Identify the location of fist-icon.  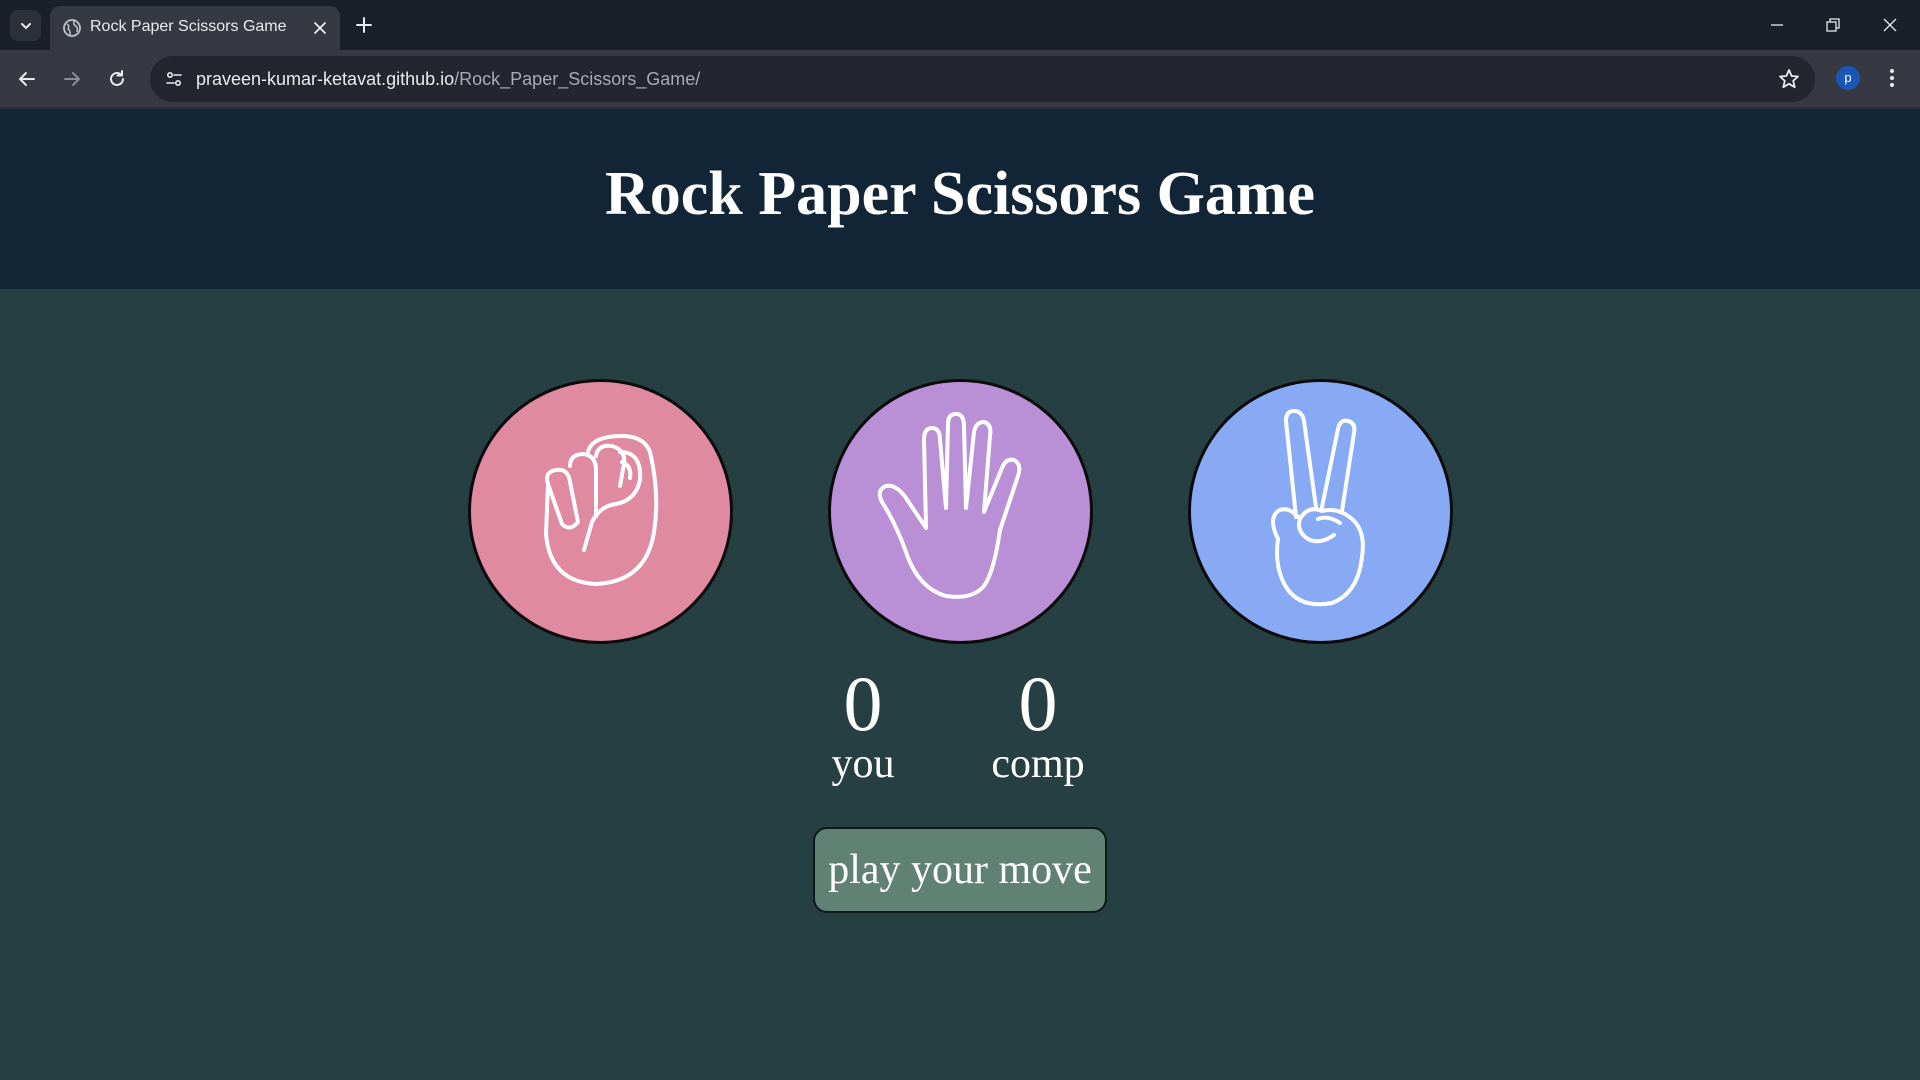
(600, 509).